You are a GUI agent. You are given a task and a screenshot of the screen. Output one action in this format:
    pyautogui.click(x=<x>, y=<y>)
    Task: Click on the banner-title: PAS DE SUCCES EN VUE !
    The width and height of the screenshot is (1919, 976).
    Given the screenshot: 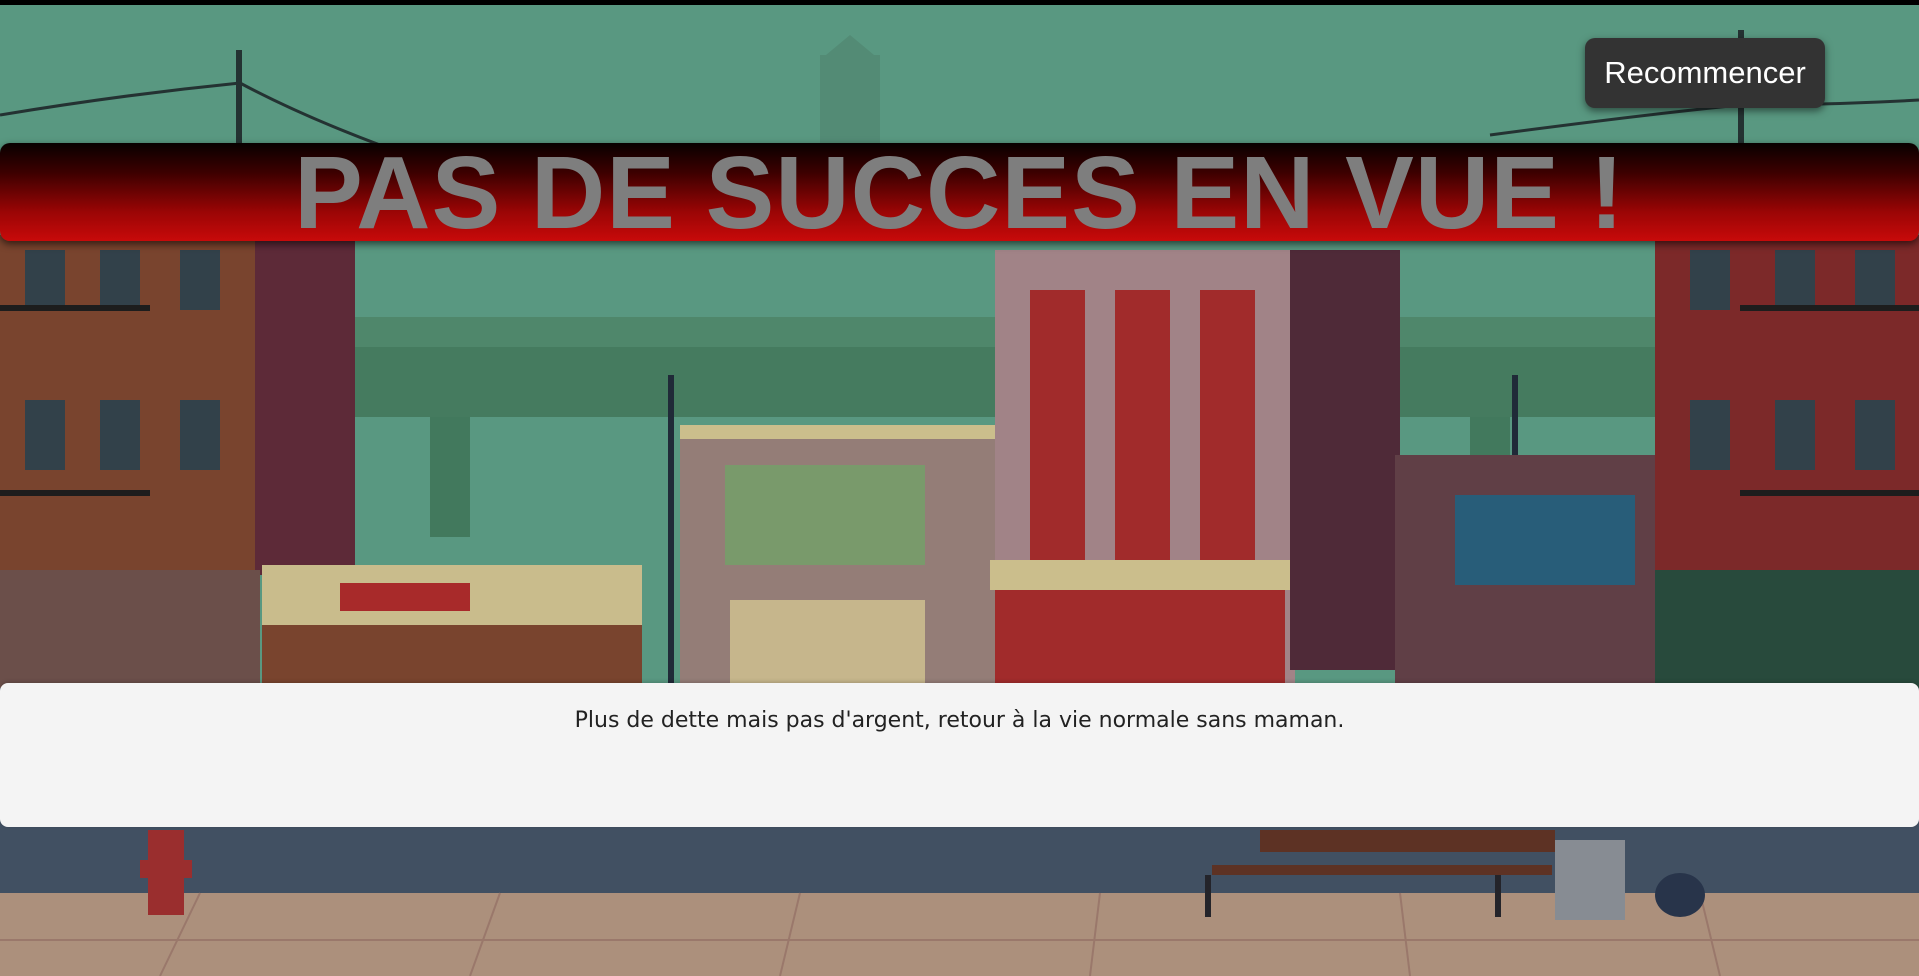 What is the action you would take?
    pyautogui.click(x=959, y=192)
    